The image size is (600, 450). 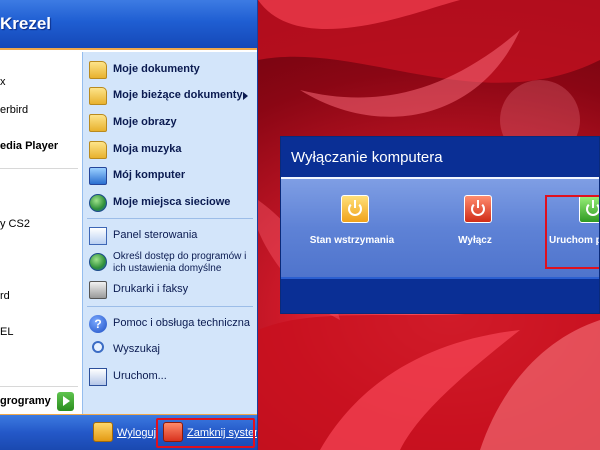 I want to click on menu-item-my-pictures: Moje obrazy, so click(x=170, y=123).